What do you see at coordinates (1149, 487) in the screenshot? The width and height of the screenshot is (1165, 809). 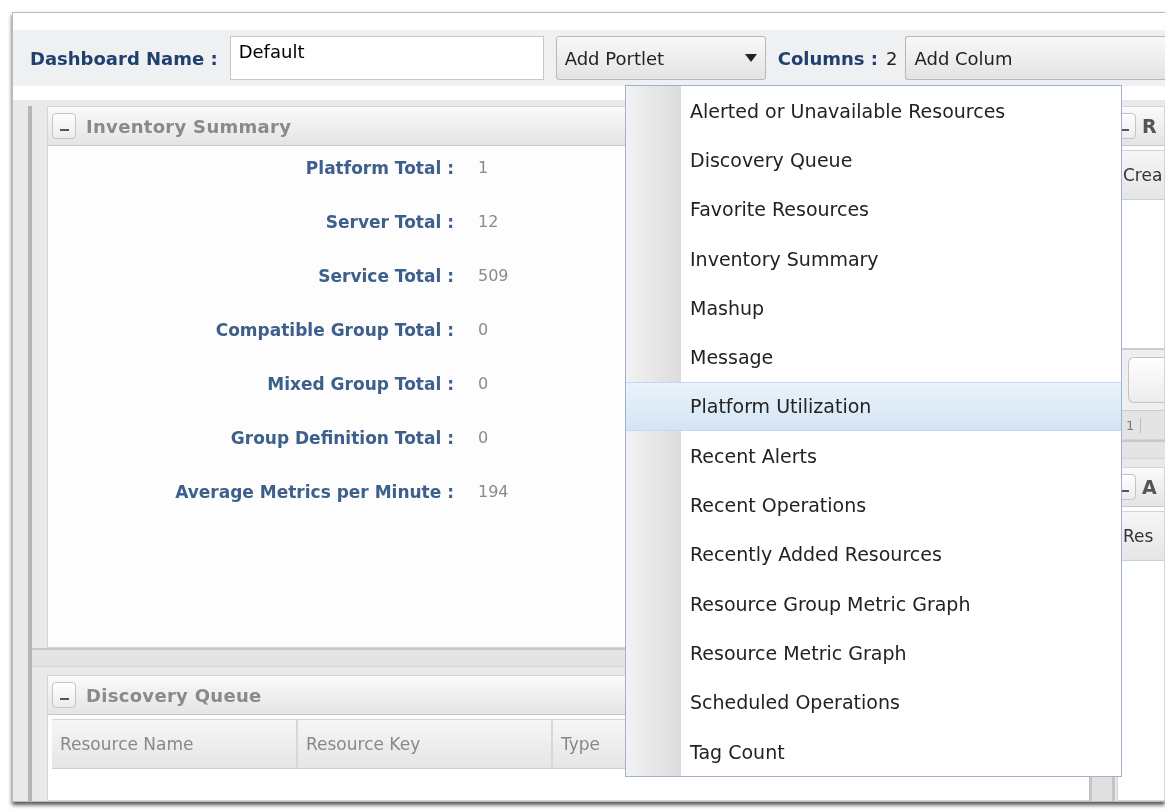 I see `portlet-title: A` at bounding box center [1149, 487].